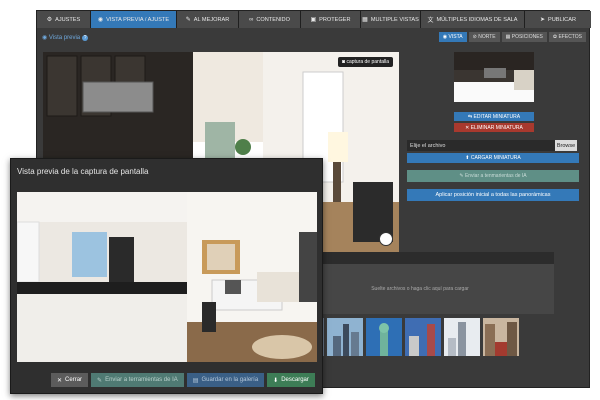 The image size is (600, 400). What do you see at coordinates (70, 380) in the screenshot?
I see `close-button: ✕ Cerrar` at bounding box center [70, 380].